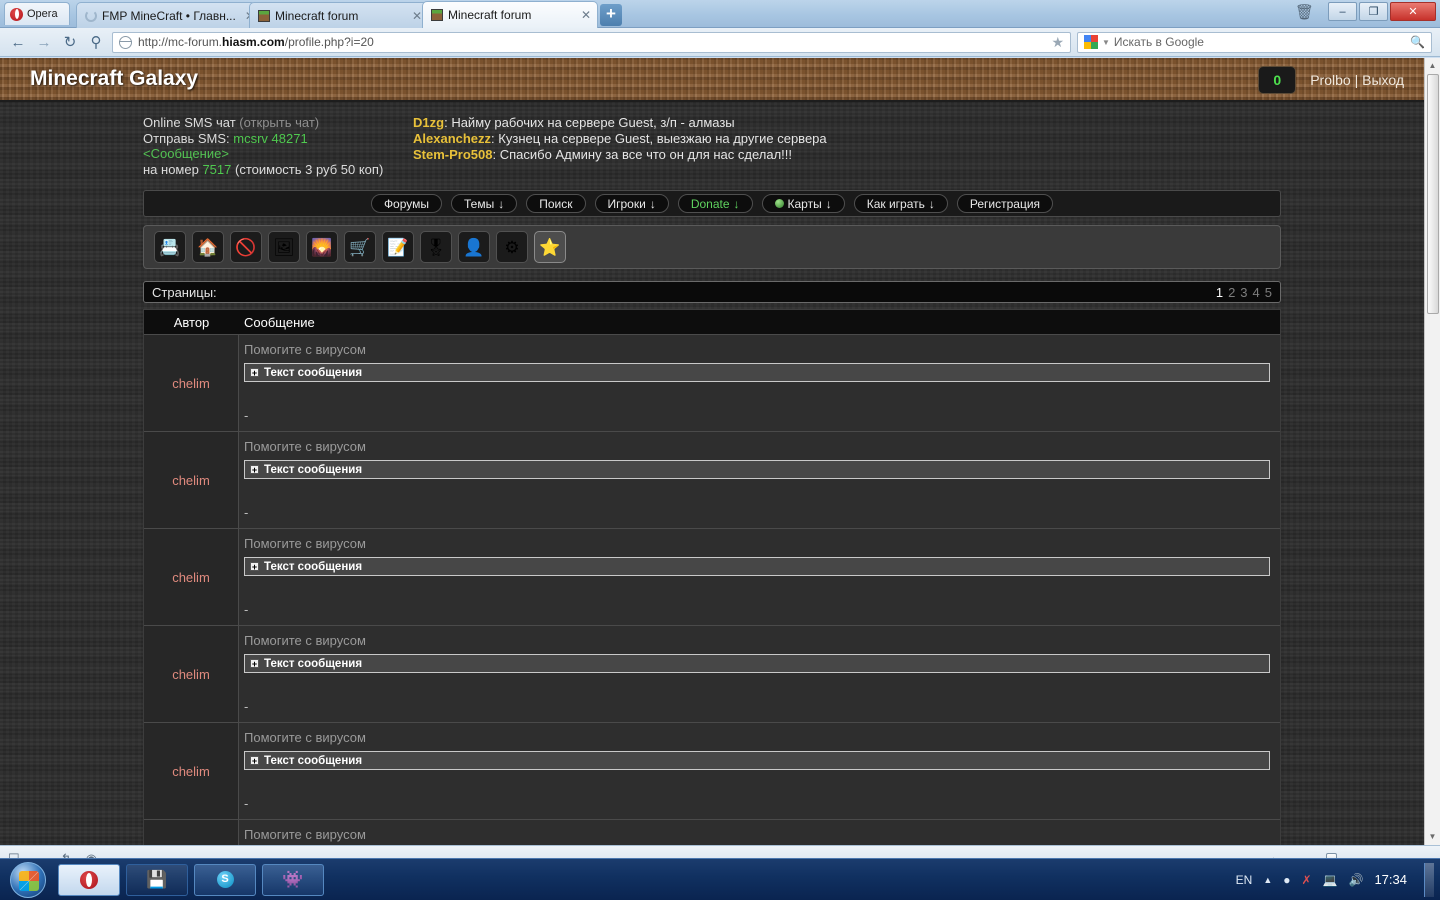  What do you see at coordinates (1267, 880) in the screenshot?
I see `tray-expand-icon: ▲` at bounding box center [1267, 880].